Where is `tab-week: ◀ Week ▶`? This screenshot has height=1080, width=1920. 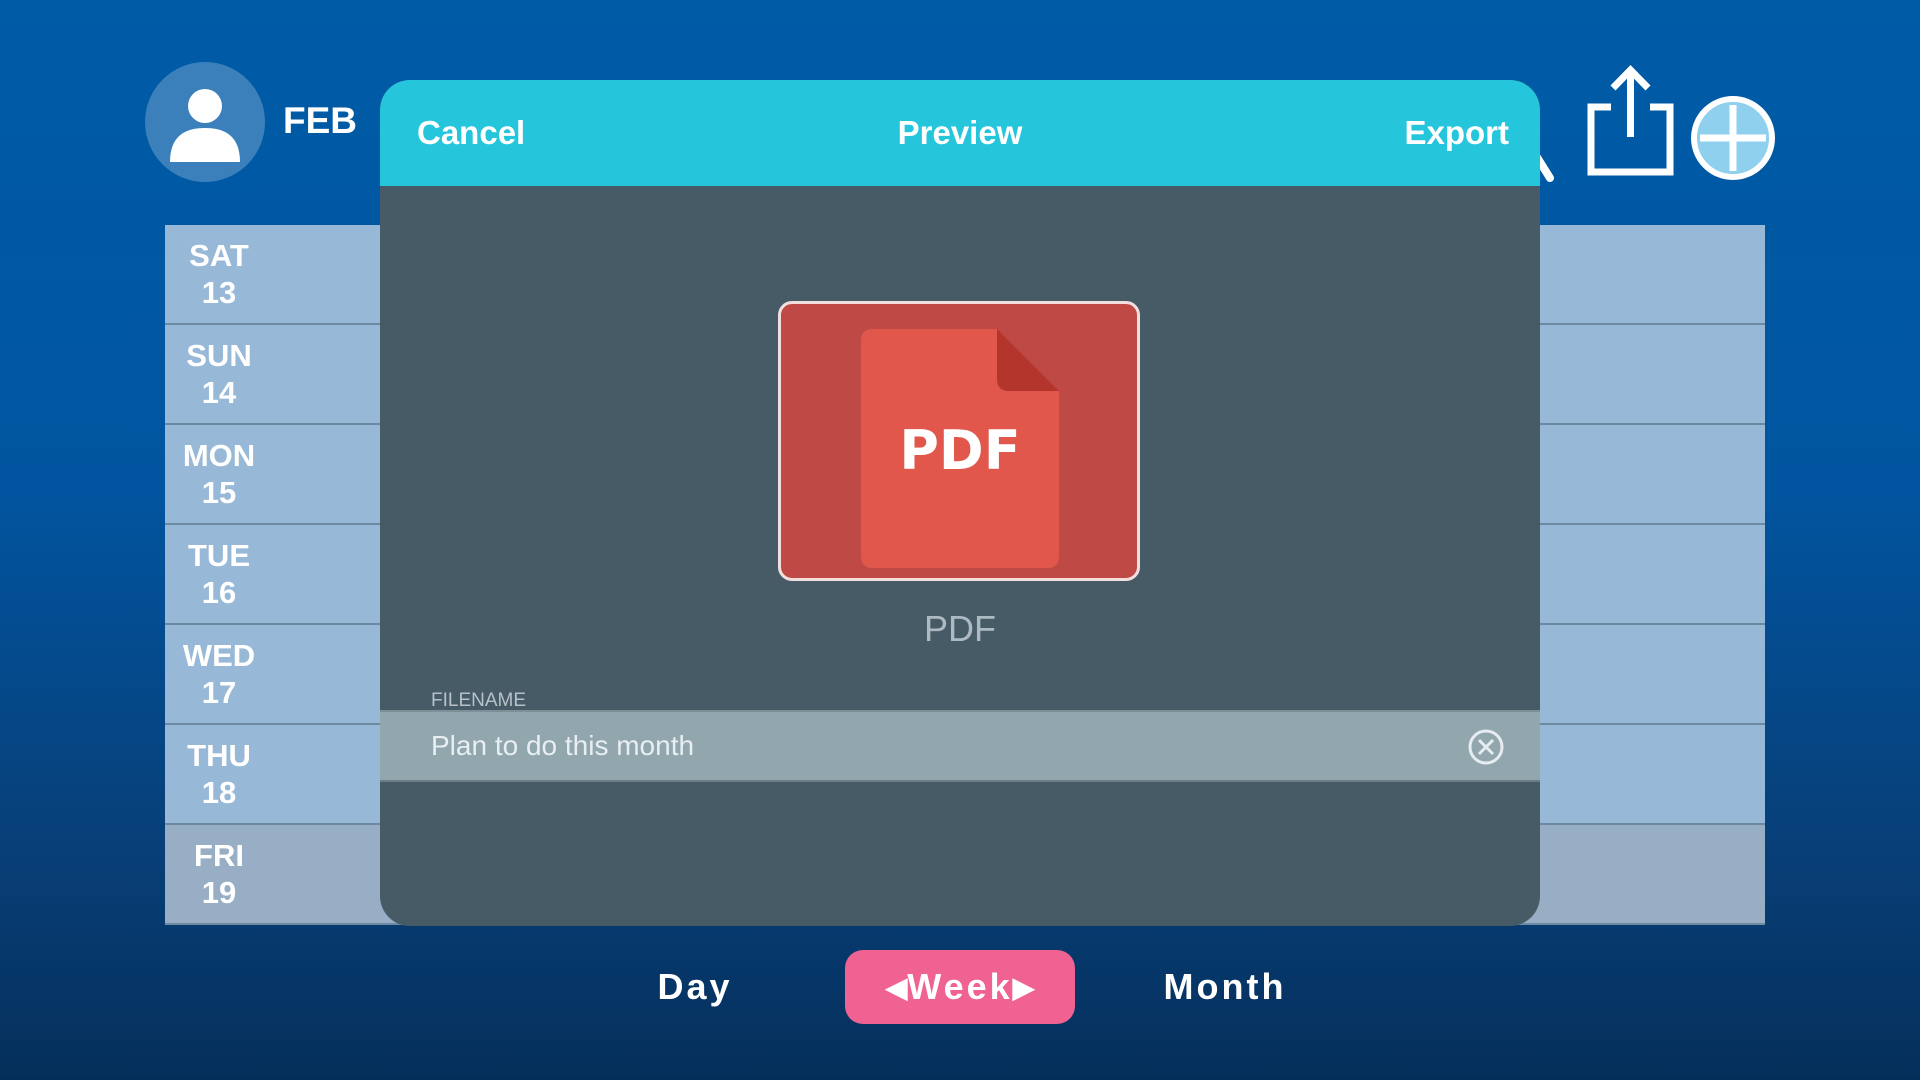 tab-week: ◀ Week ▶ is located at coordinates (960, 987).